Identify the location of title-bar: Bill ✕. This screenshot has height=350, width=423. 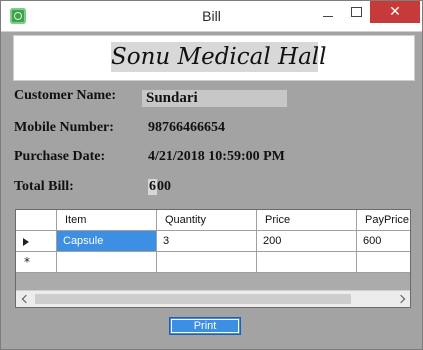
(211, 16).